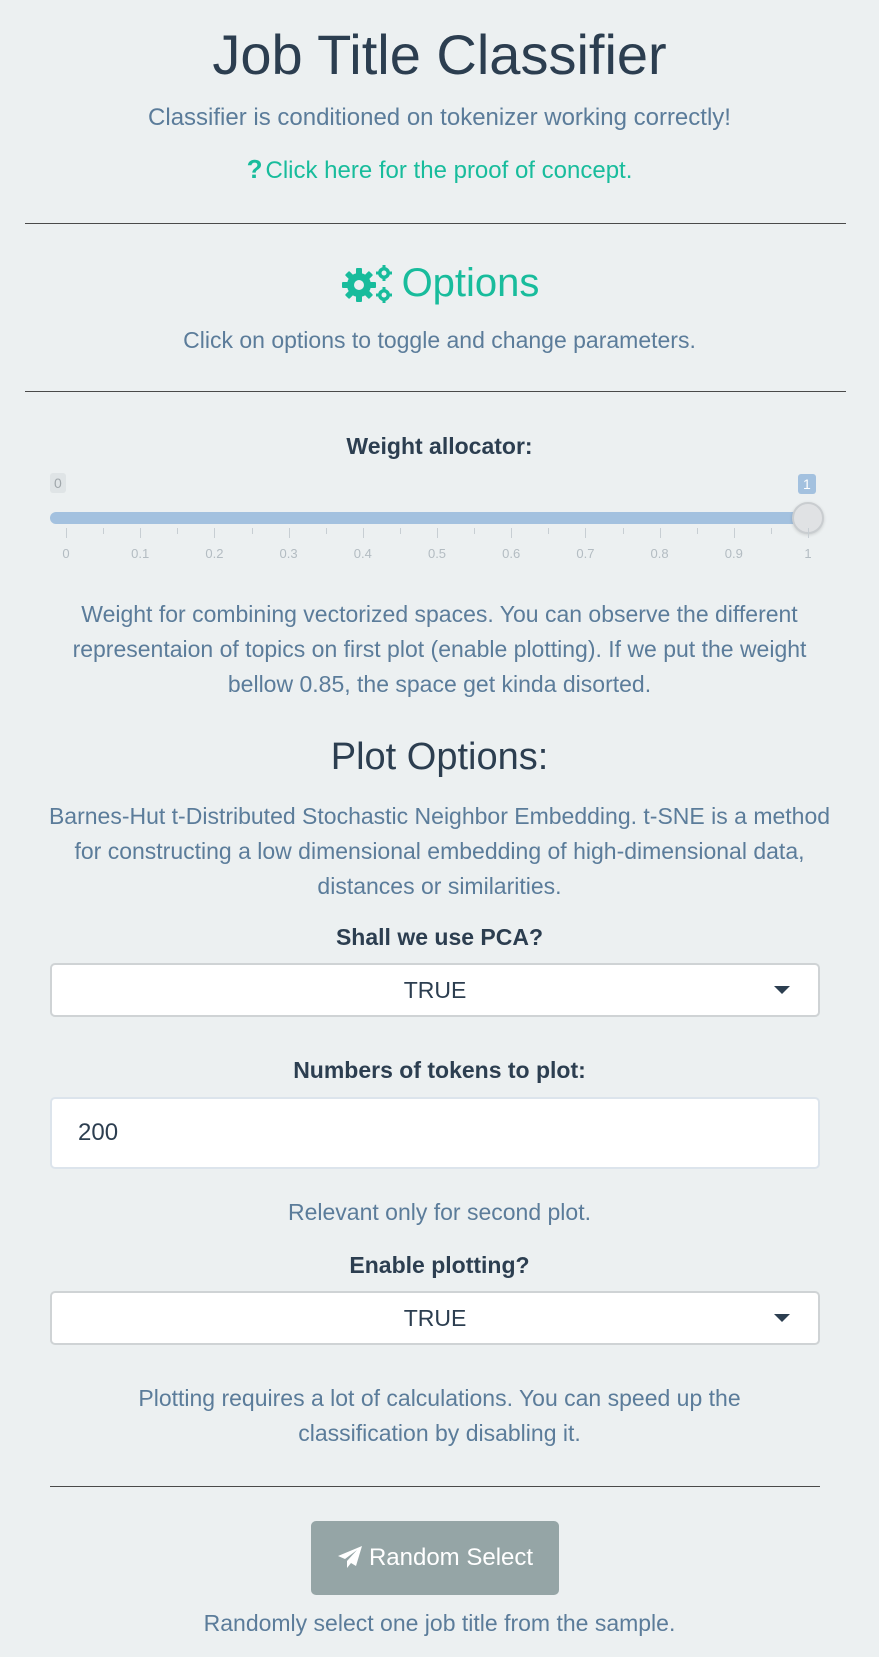 This screenshot has width=879, height=1657. Describe the element at coordinates (808, 553) in the screenshot. I see `slider-tick-label: 1` at that location.